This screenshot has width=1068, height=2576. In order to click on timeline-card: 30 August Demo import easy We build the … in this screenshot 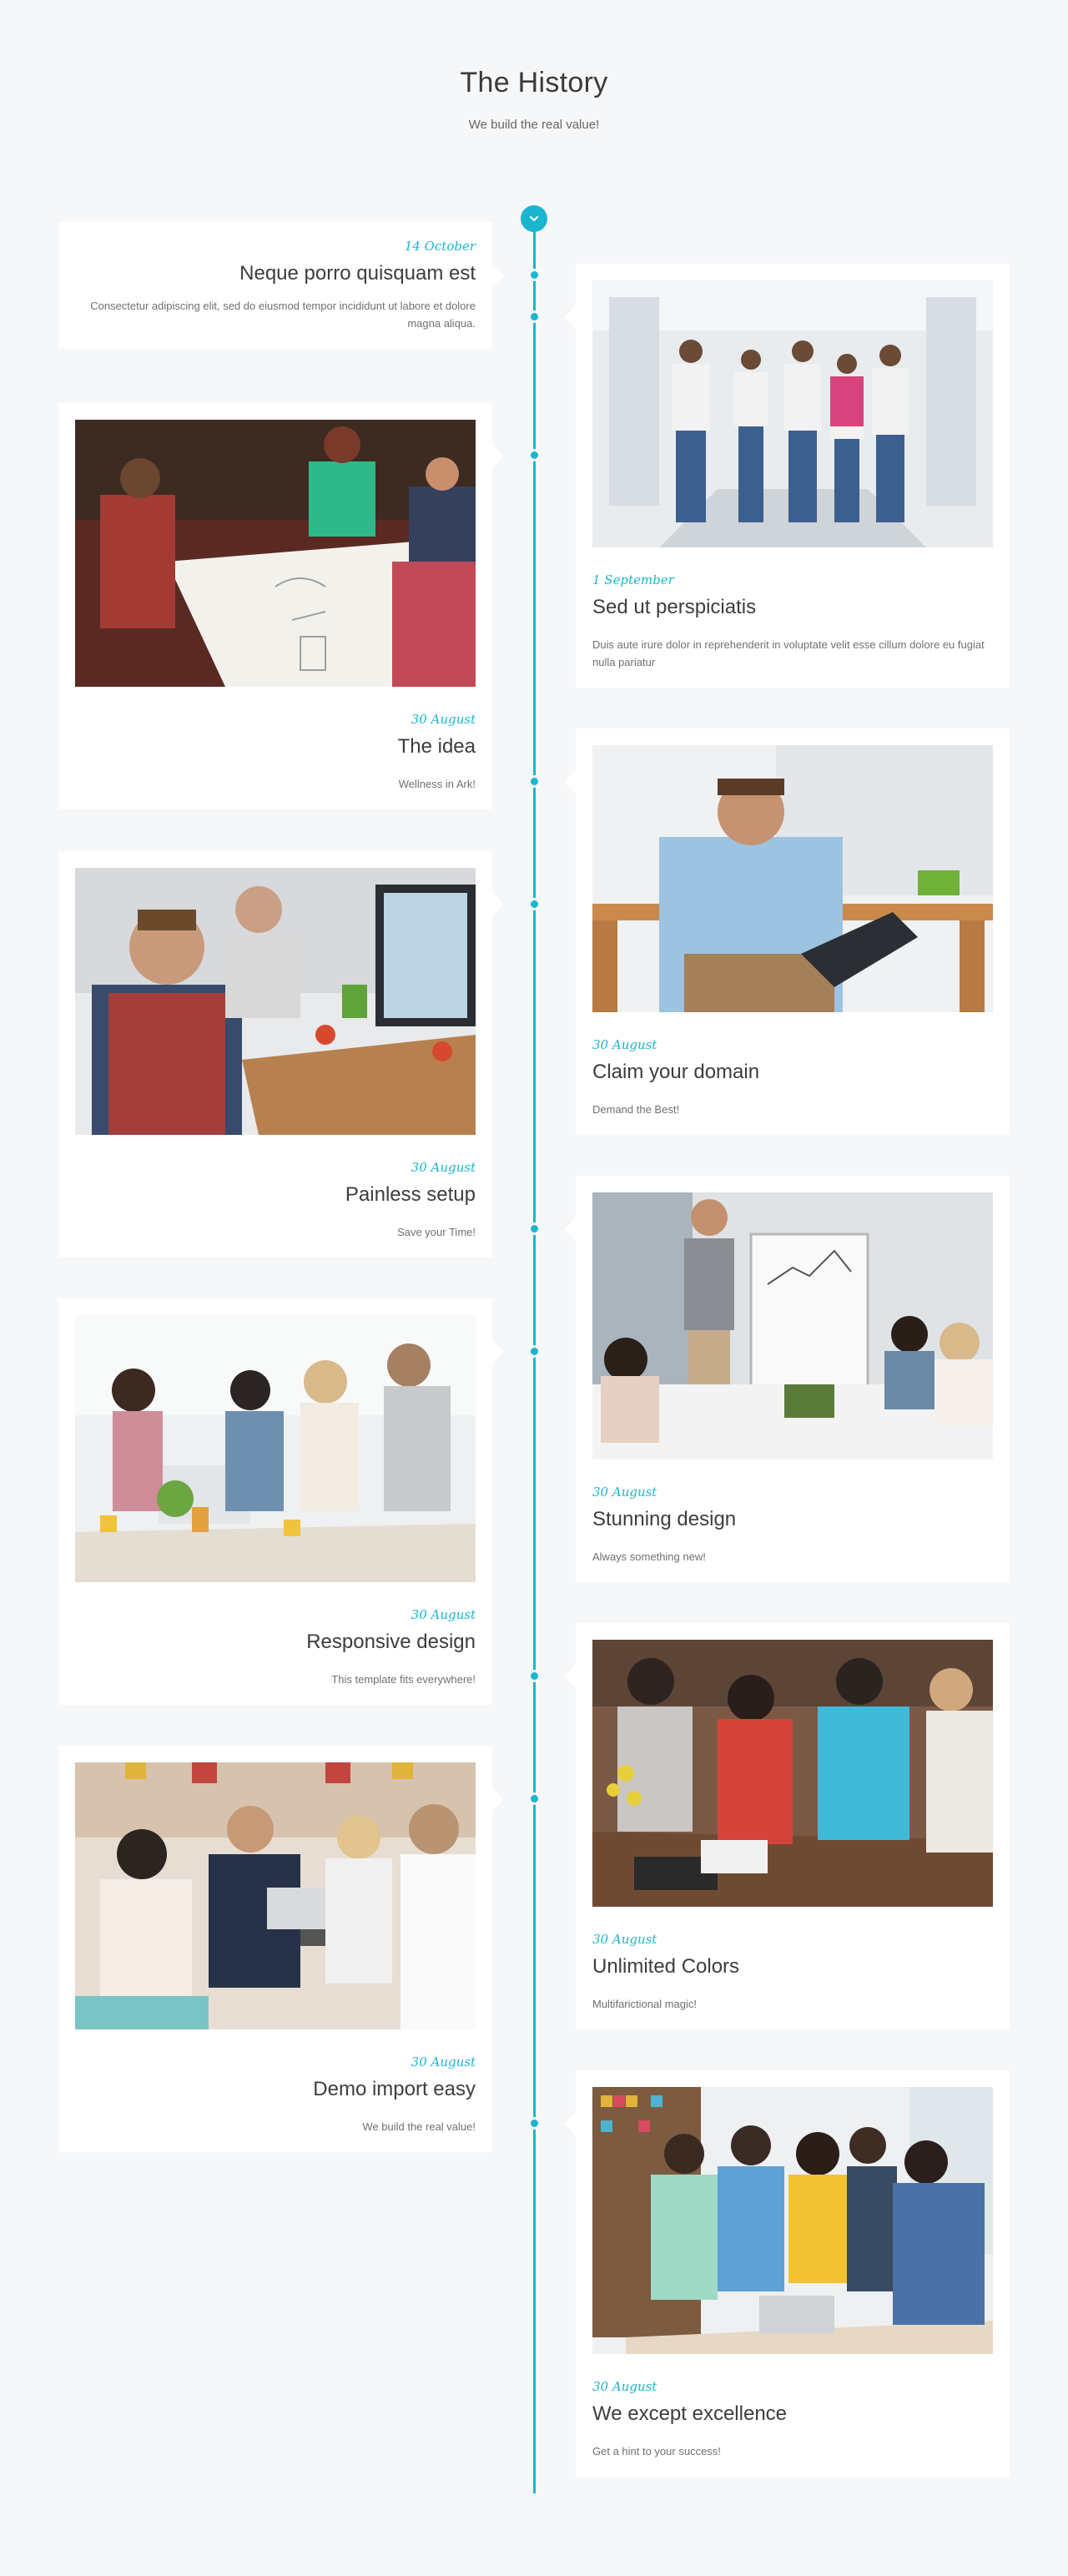, I will do `click(281, 1949)`.